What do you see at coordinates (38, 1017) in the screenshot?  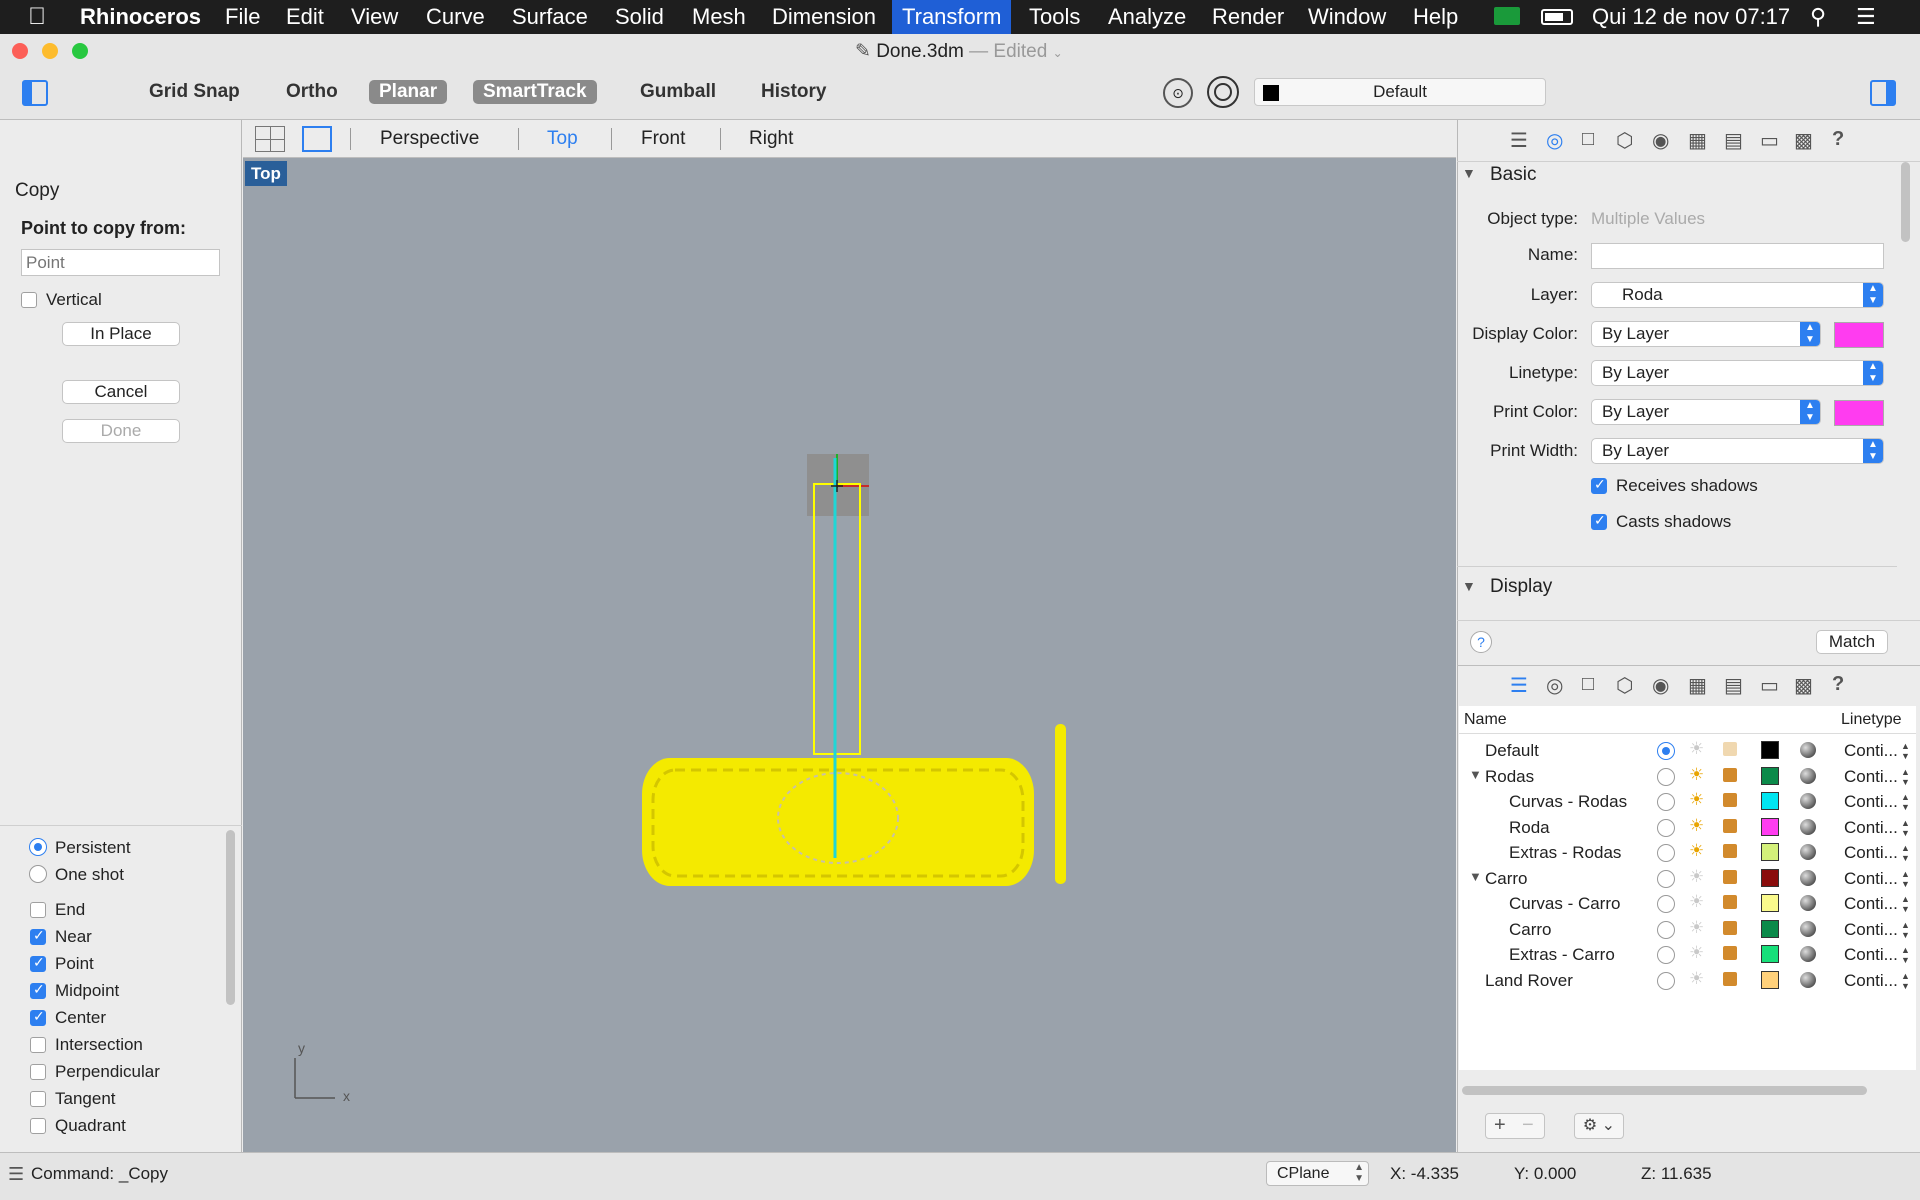 I see `center-osnap-checkbox` at bounding box center [38, 1017].